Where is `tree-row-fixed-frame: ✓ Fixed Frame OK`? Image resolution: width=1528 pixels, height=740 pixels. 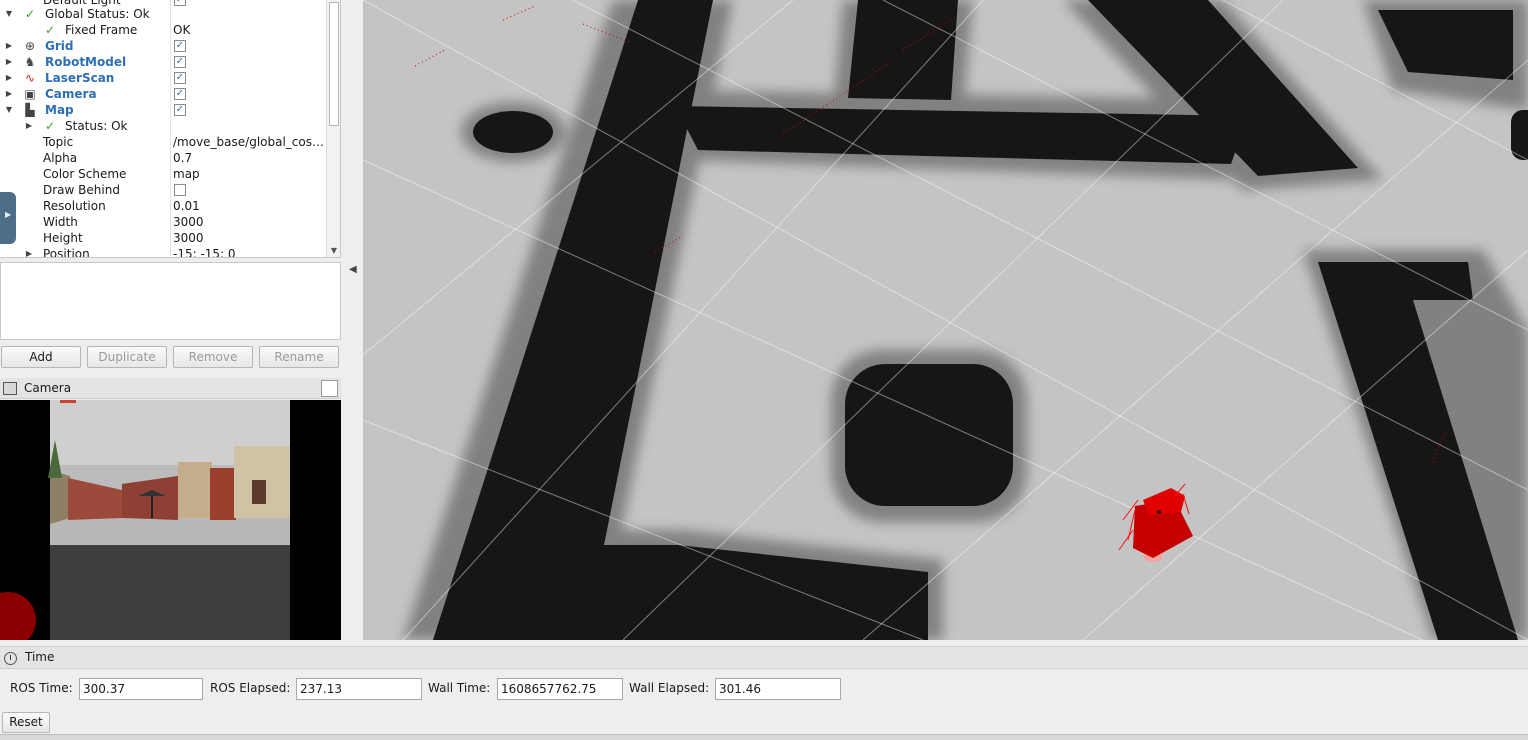 tree-row-fixed-frame: ✓ Fixed Frame OK is located at coordinates (163, 30).